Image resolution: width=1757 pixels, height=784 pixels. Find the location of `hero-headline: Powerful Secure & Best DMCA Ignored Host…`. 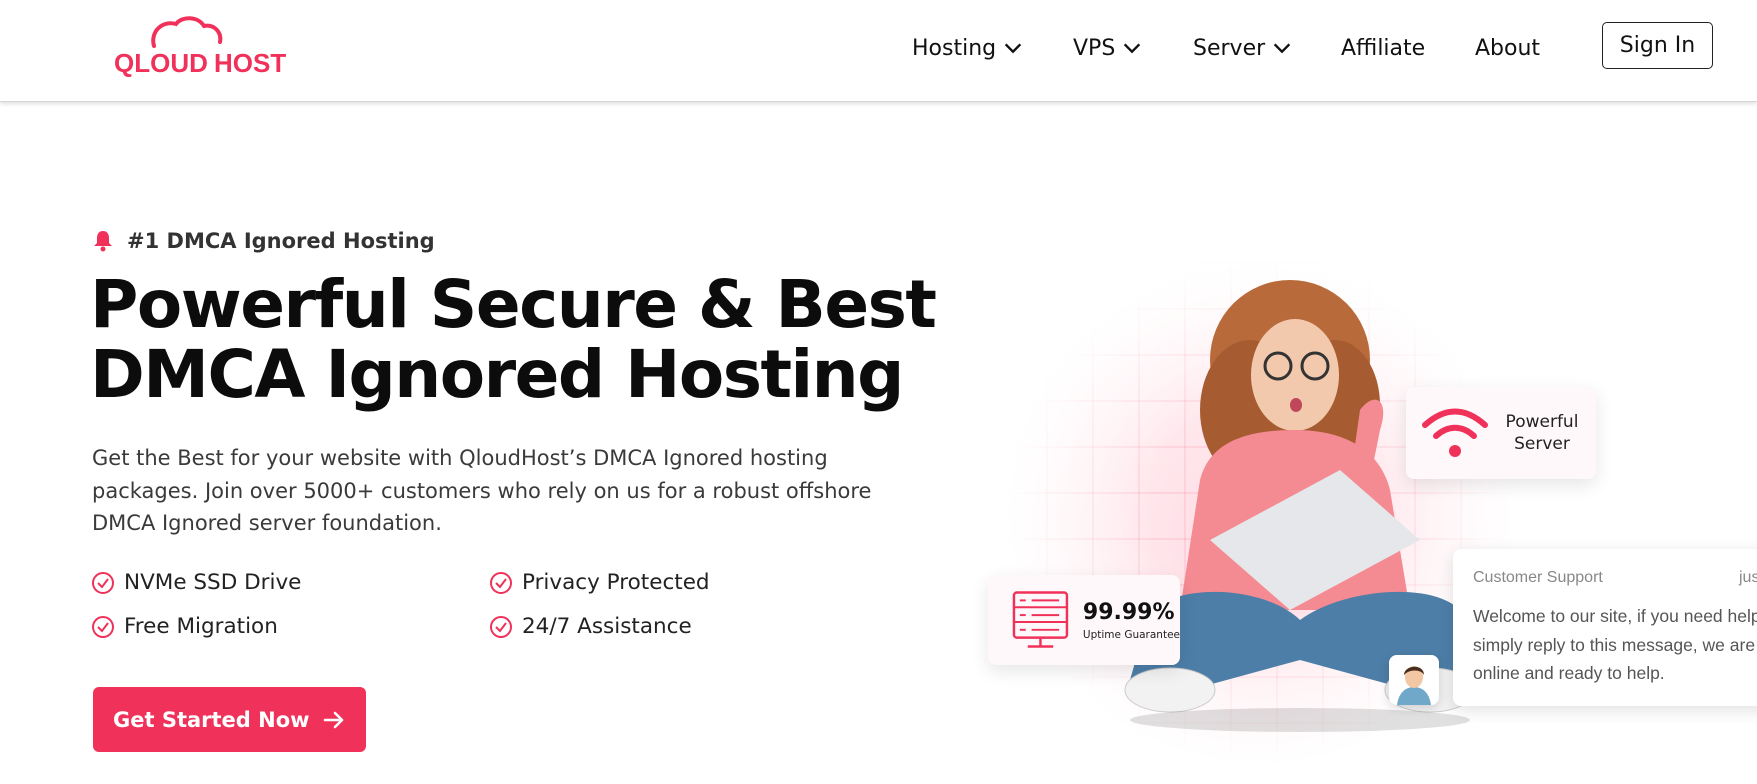

hero-headline: Powerful Secure & Best DMCA Ignored Host… is located at coordinates (513, 339).